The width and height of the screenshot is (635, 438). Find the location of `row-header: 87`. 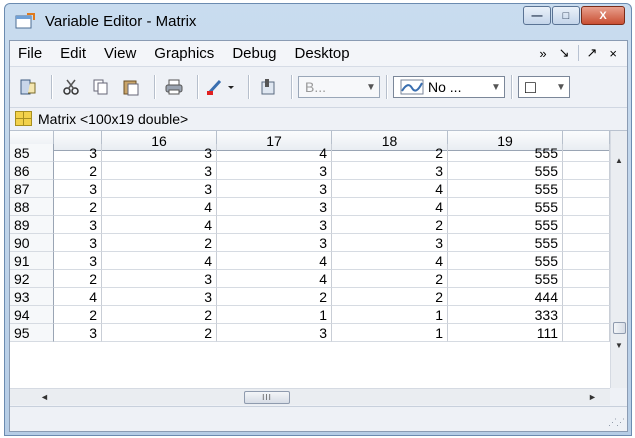

row-header: 87 is located at coordinates (32, 189).